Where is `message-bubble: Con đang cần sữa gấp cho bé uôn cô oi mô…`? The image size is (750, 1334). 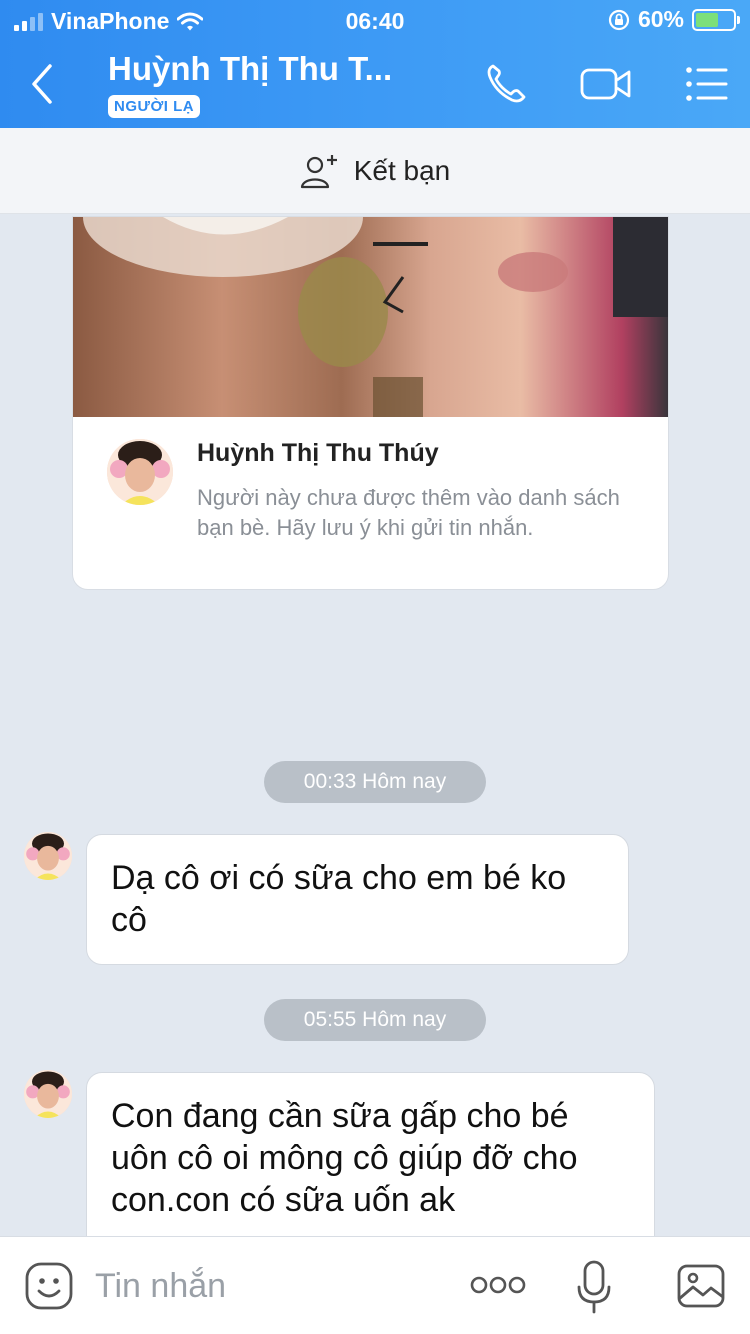 message-bubble: Con đang cần sữa gấp cho bé uôn cô oi mô… is located at coordinates (370, 1167).